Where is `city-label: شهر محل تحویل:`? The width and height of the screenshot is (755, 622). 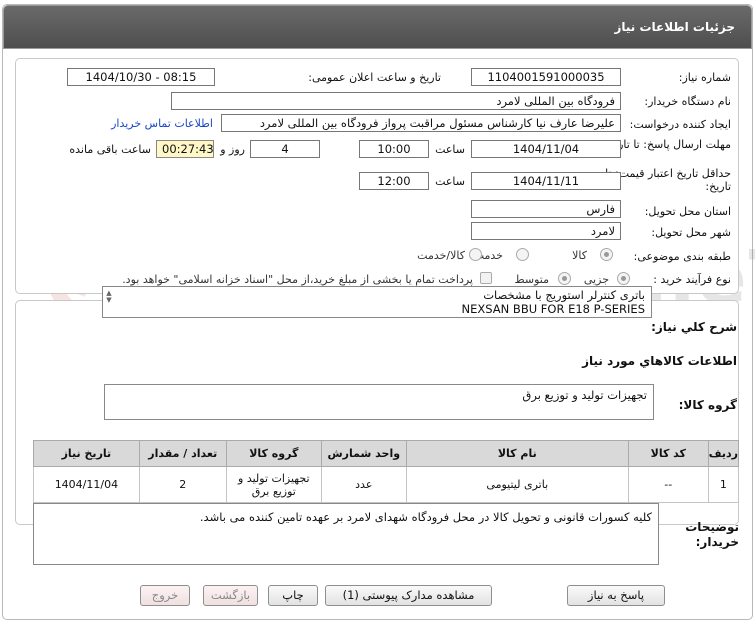 city-label: شهر محل تحویل: is located at coordinates (691, 232).